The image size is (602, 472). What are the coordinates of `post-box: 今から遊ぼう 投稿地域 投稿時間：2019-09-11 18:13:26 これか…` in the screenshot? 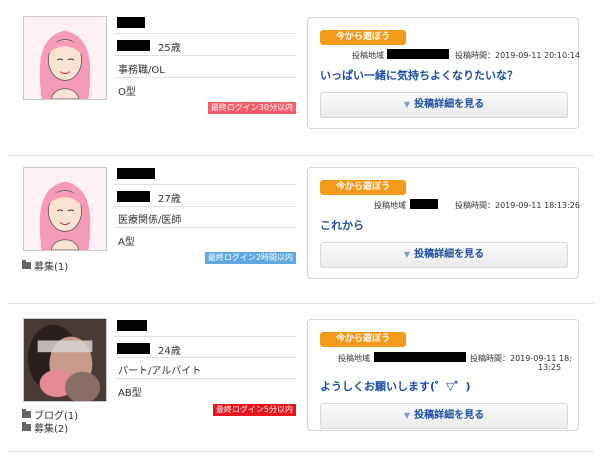 It's located at (443, 223).